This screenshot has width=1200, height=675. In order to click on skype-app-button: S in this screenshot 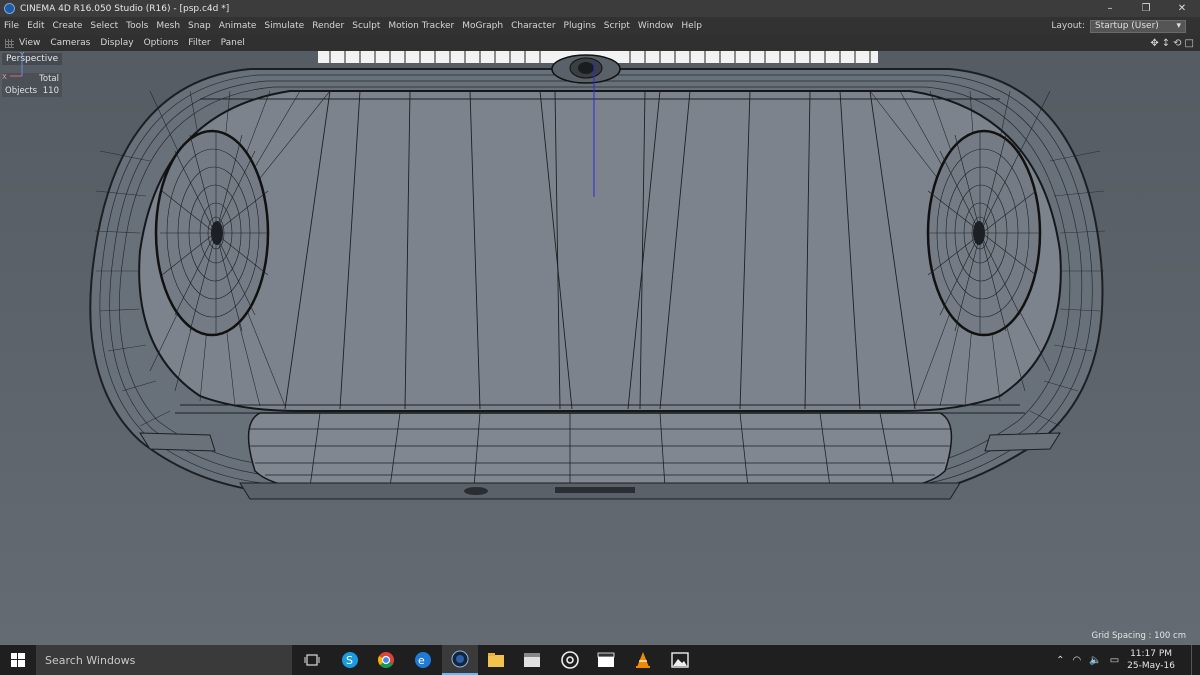, I will do `click(350, 660)`.